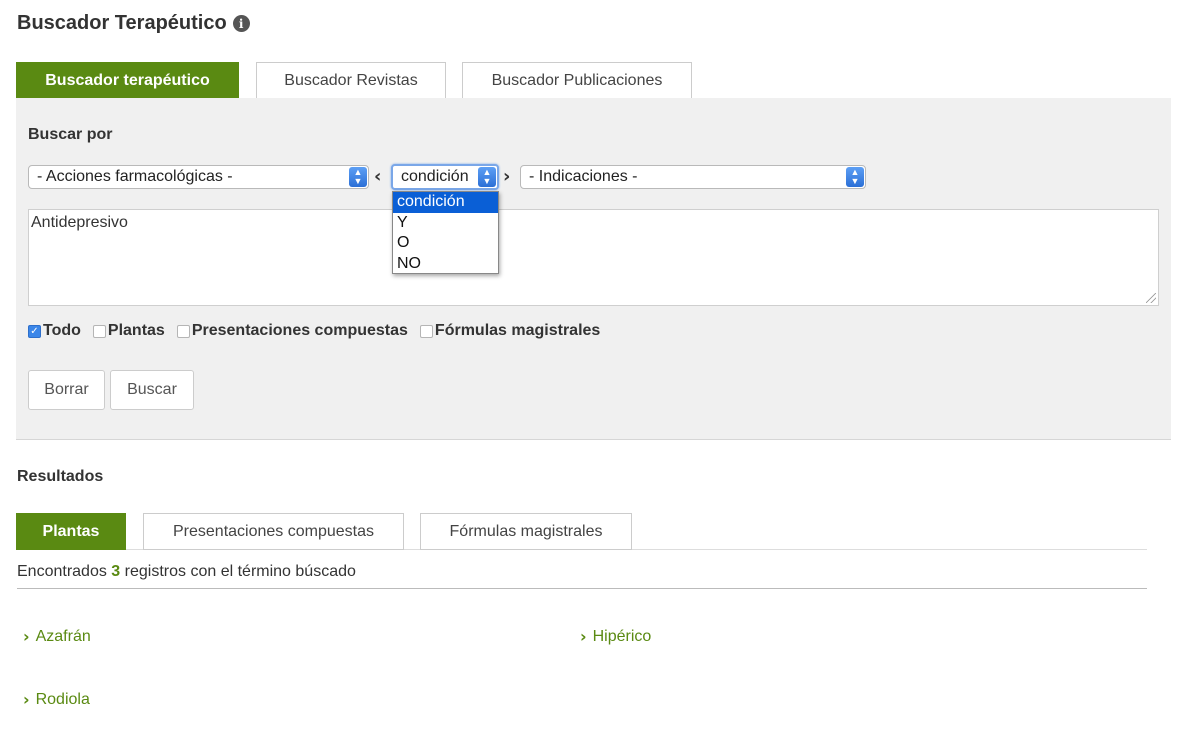 This screenshot has width=1185, height=746. What do you see at coordinates (593, 257) in the screenshot?
I see `search-textarea: Antidepresivo` at bounding box center [593, 257].